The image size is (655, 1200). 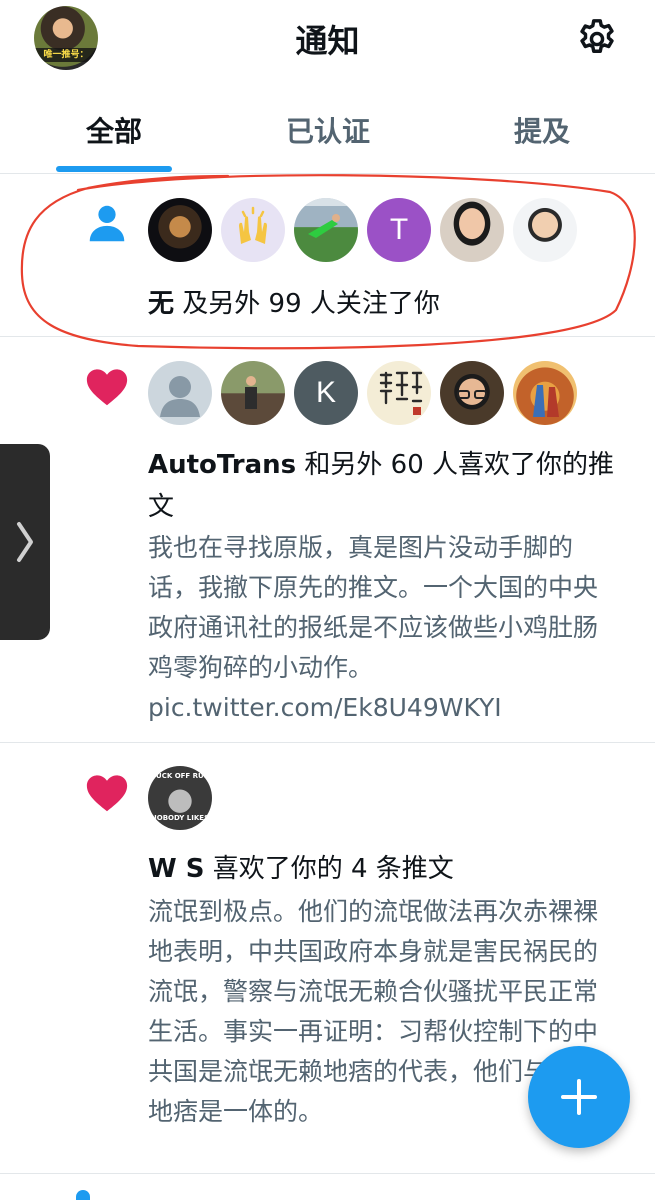 I want to click on liker-avatars: FUCK OFF RUS NOBODY LIKES, so click(x=188, y=799).